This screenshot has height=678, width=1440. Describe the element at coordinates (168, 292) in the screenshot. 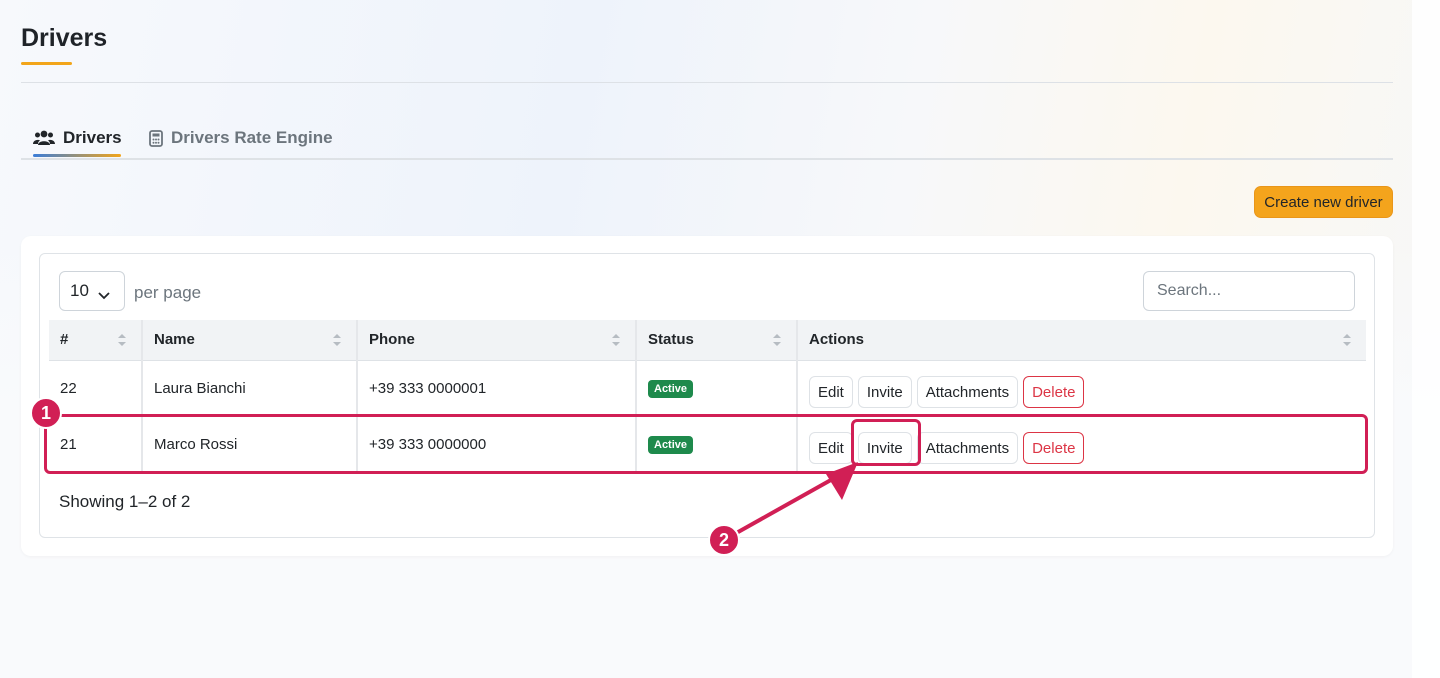

I see `per-page-label: per page` at that location.